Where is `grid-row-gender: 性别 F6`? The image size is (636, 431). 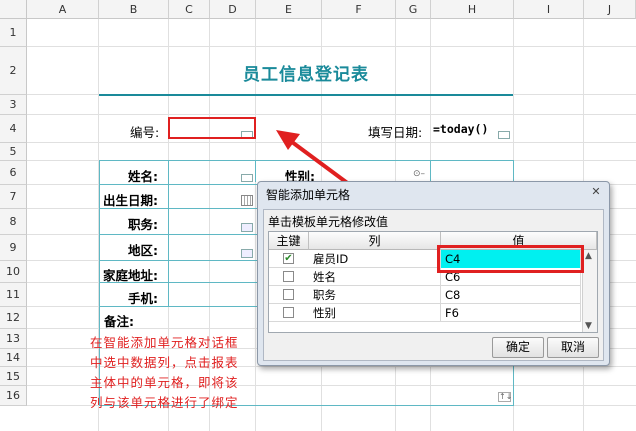 grid-row-gender: 性别 F6 is located at coordinates (425, 313).